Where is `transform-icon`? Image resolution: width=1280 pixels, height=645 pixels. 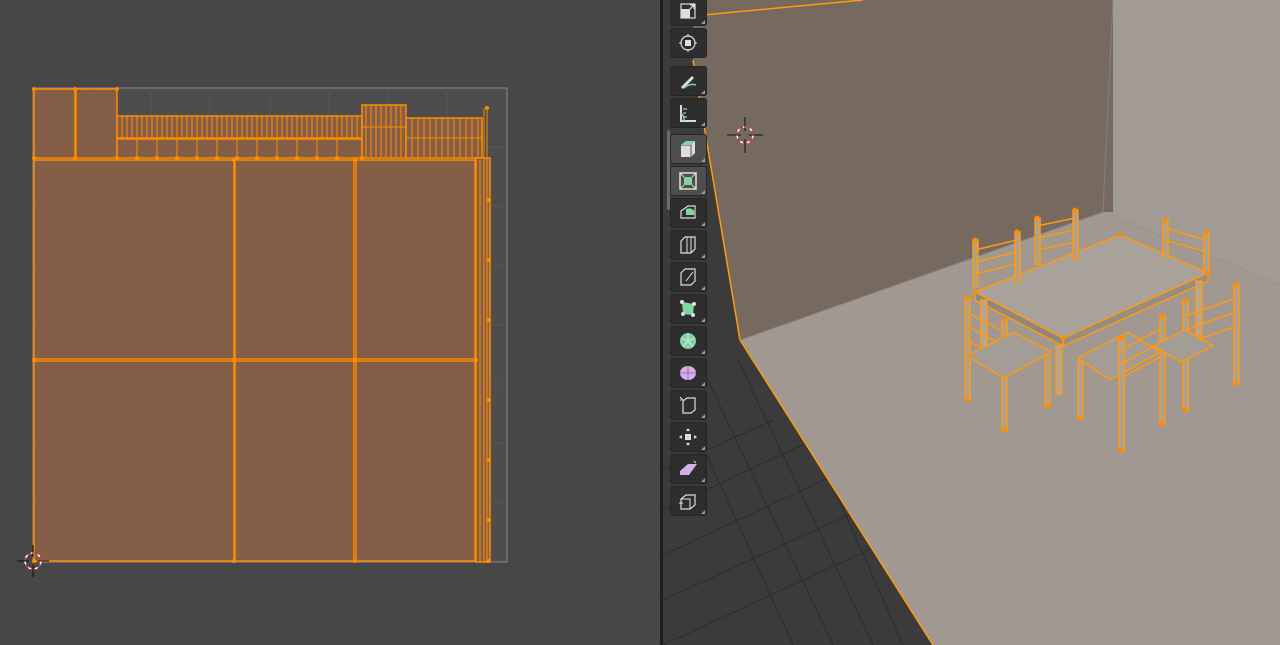
transform-icon is located at coordinates (688, 43).